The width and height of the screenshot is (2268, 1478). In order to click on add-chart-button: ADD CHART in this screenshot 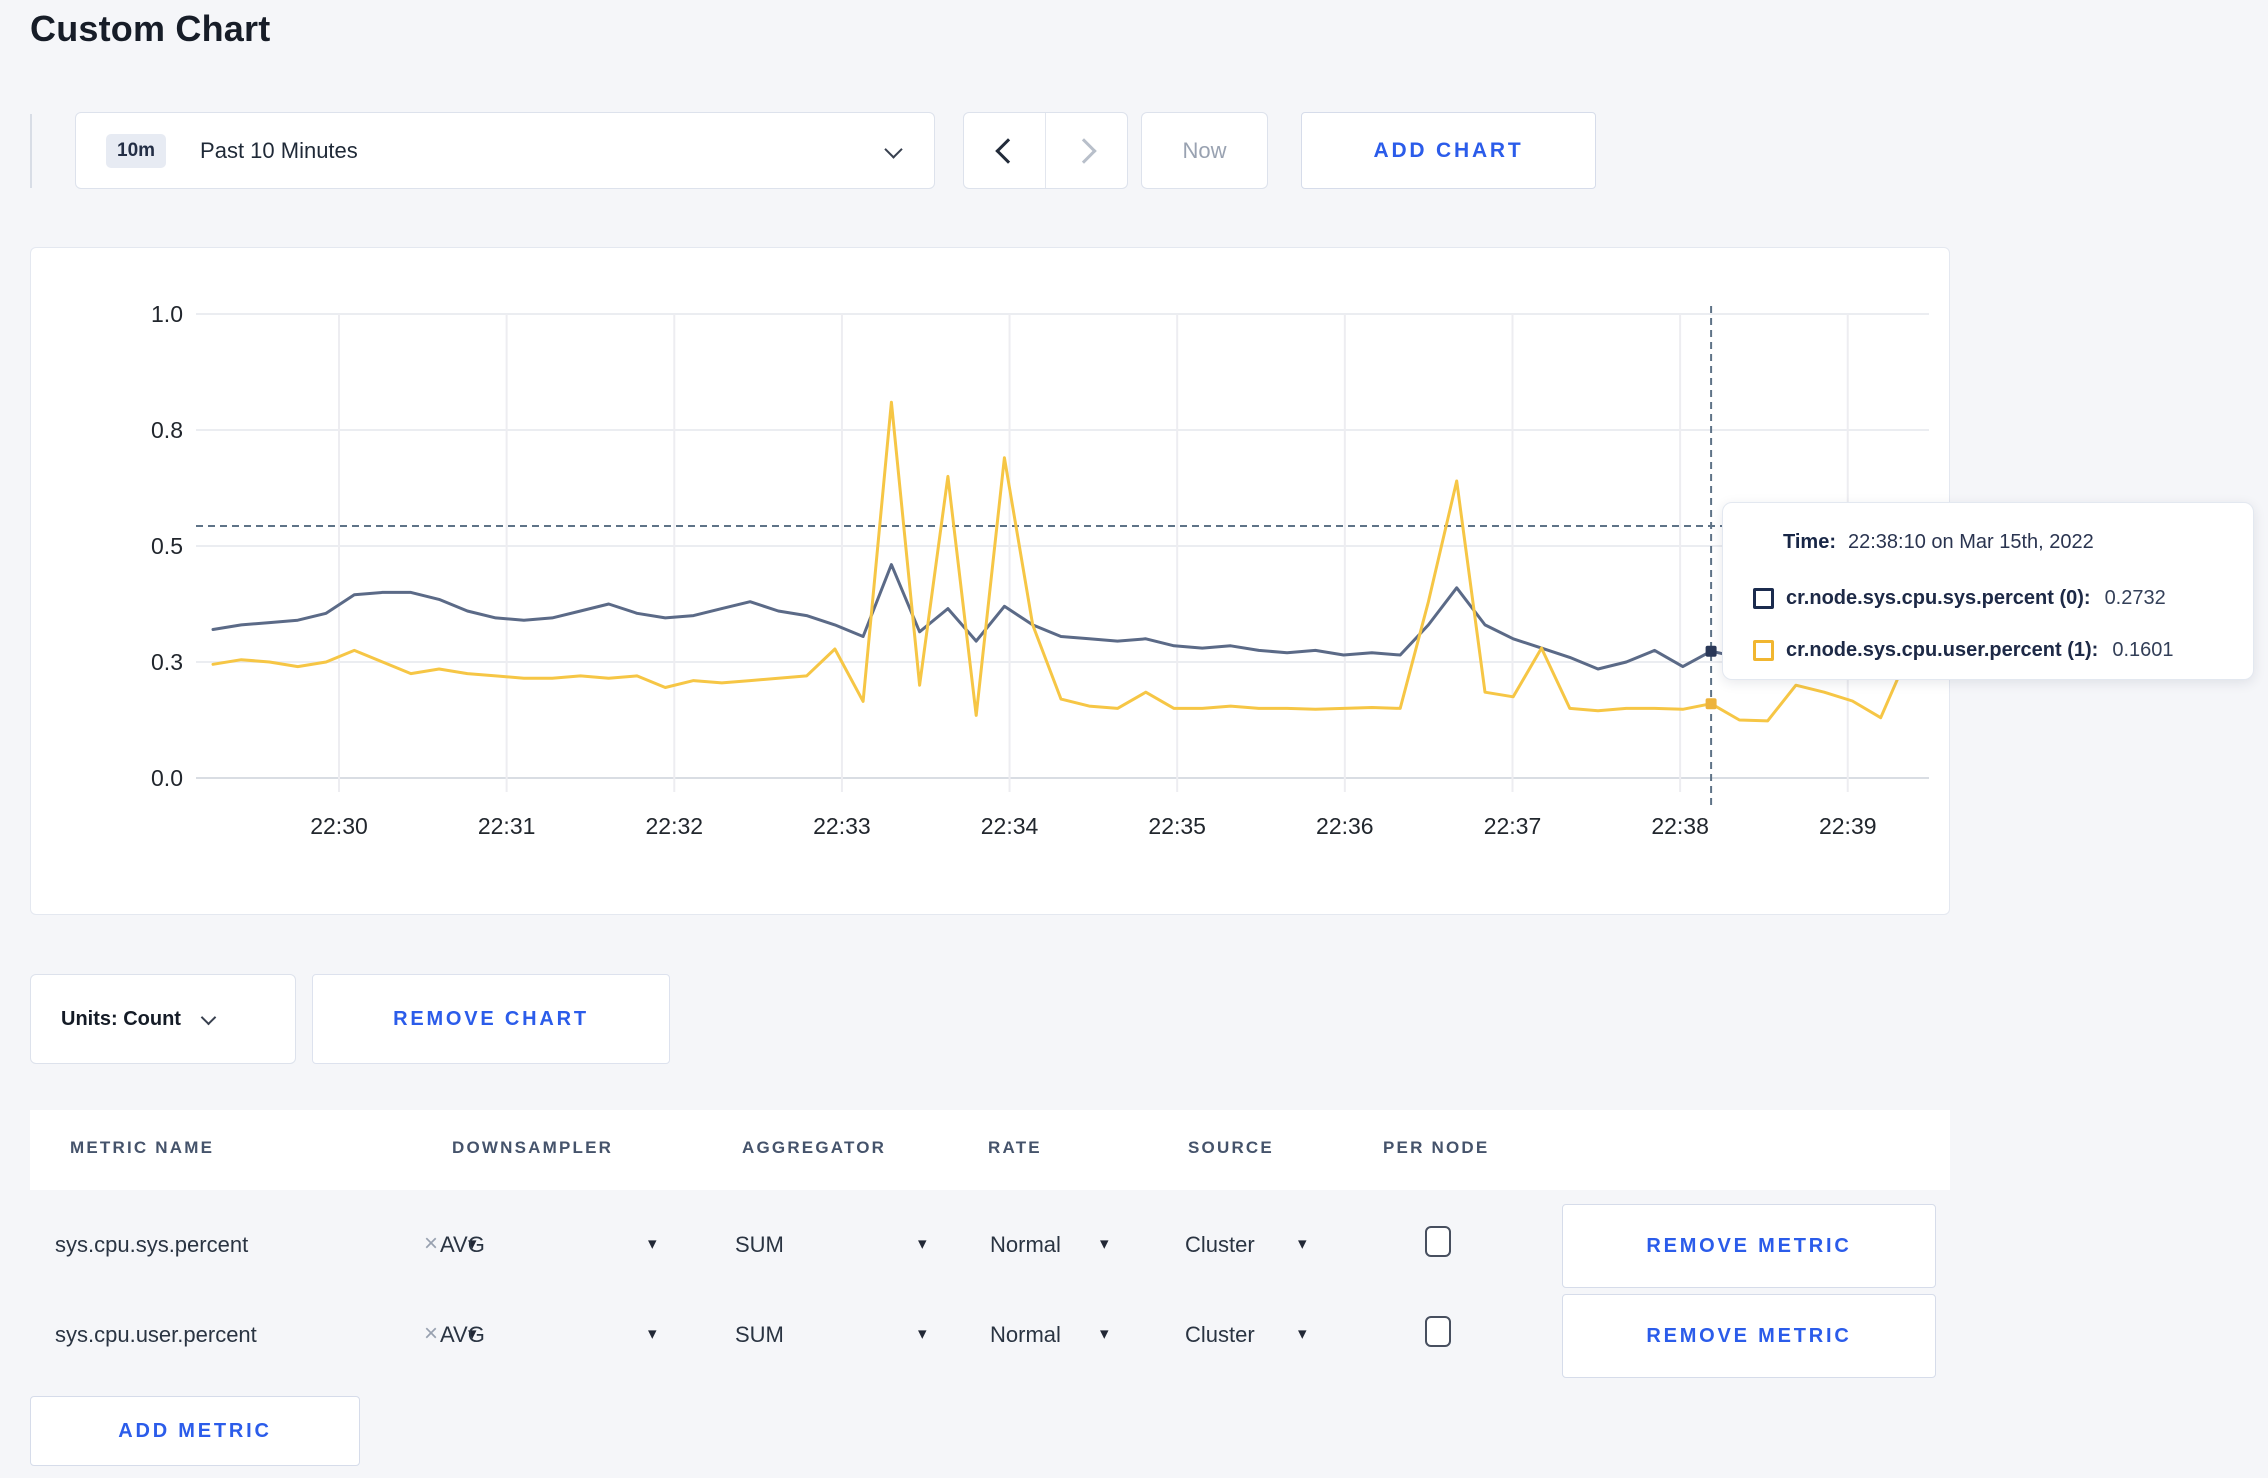, I will do `click(1448, 150)`.